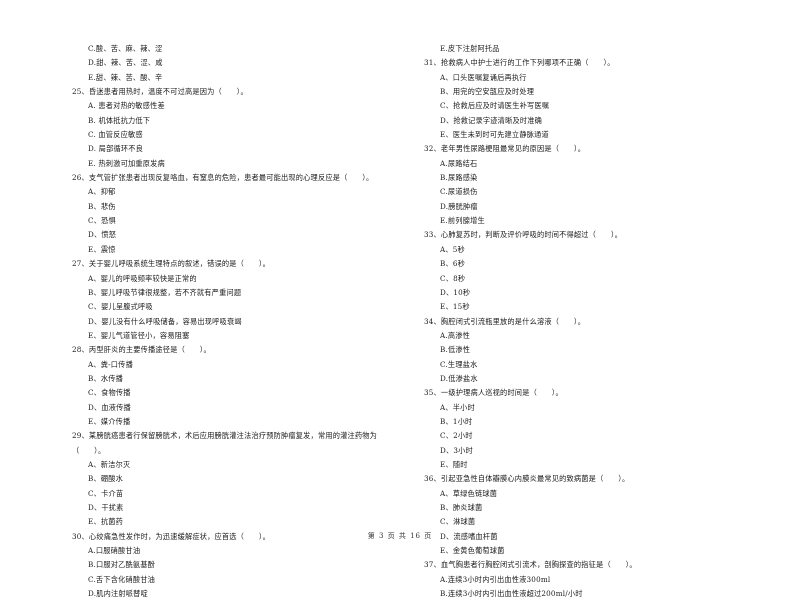  Describe the element at coordinates (530, 565) in the screenshot. I see `question-text: 37、血气胸患者行胸腔闭式引流术，剖胸探查的指征是（ ）。` at that location.